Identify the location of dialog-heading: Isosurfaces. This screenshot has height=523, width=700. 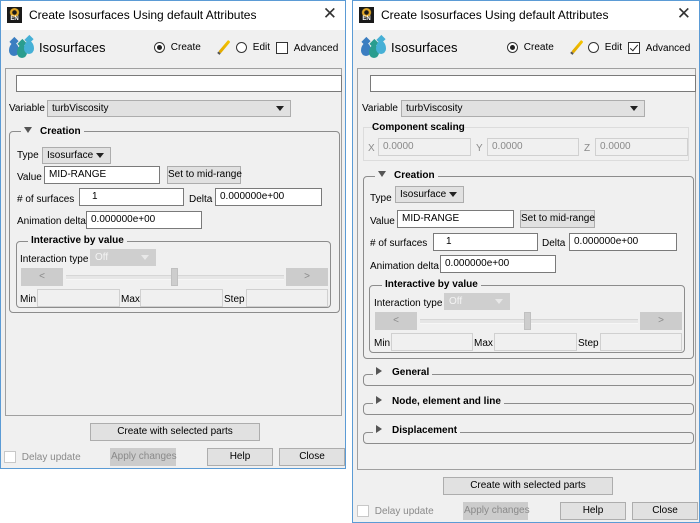
(72, 47).